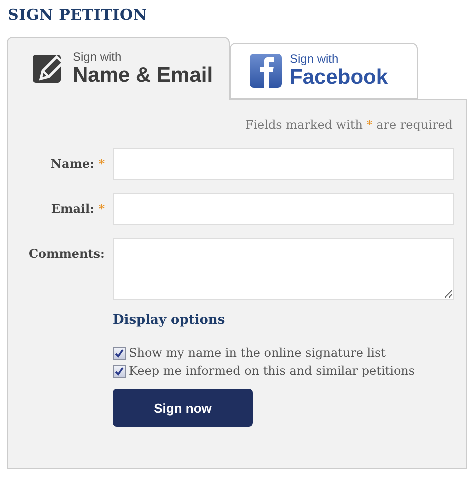 Image resolution: width=475 pixels, height=479 pixels. Describe the element at coordinates (183, 408) in the screenshot. I see `sign-now-button: Sign now` at that location.